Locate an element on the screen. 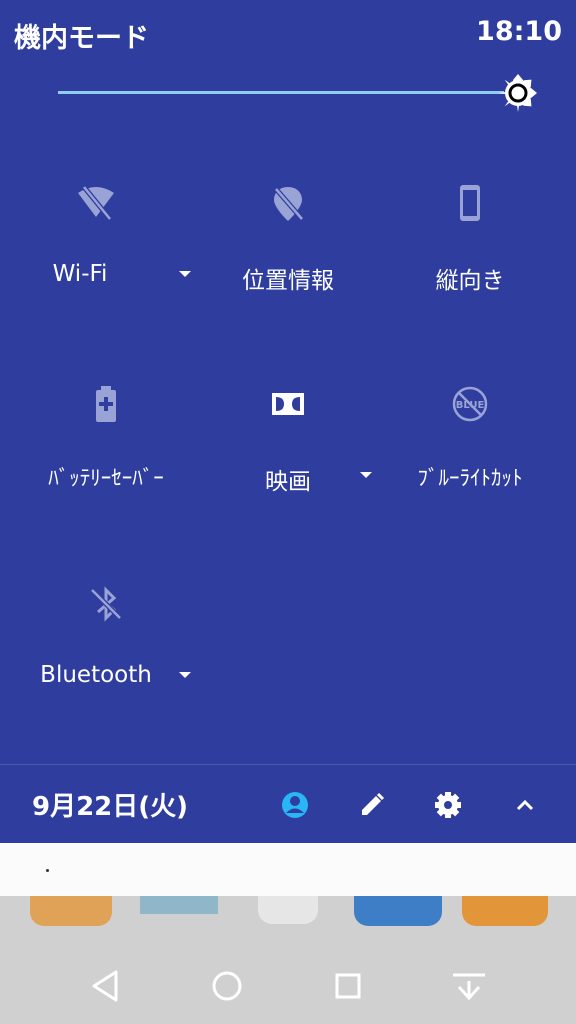 This screenshot has width=576, height=1024. edit-icon is located at coordinates (372, 805).